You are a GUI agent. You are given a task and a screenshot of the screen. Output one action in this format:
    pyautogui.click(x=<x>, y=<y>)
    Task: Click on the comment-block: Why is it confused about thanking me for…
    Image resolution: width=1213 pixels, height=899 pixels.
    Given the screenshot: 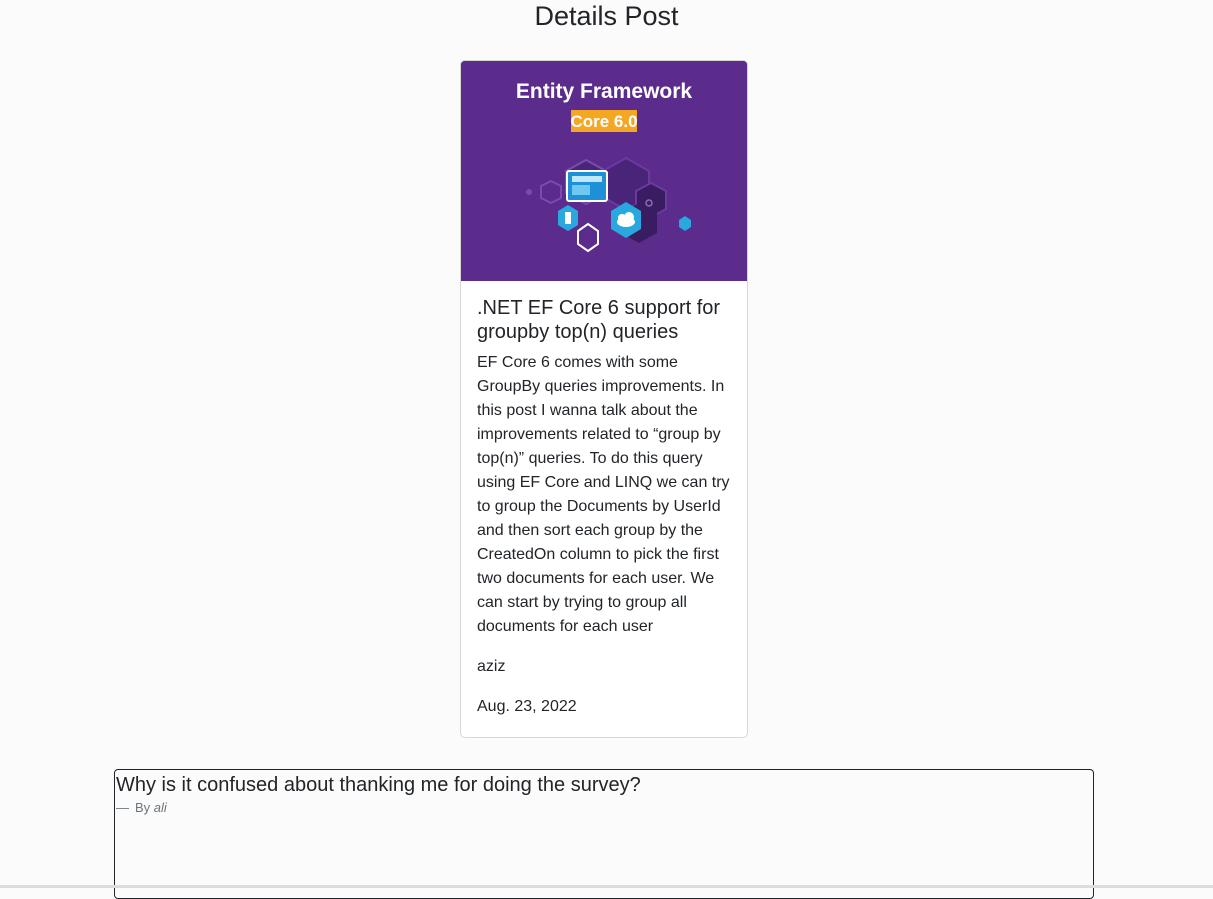 What is the action you would take?
    pyautogui.click(x=604, y=834)
    